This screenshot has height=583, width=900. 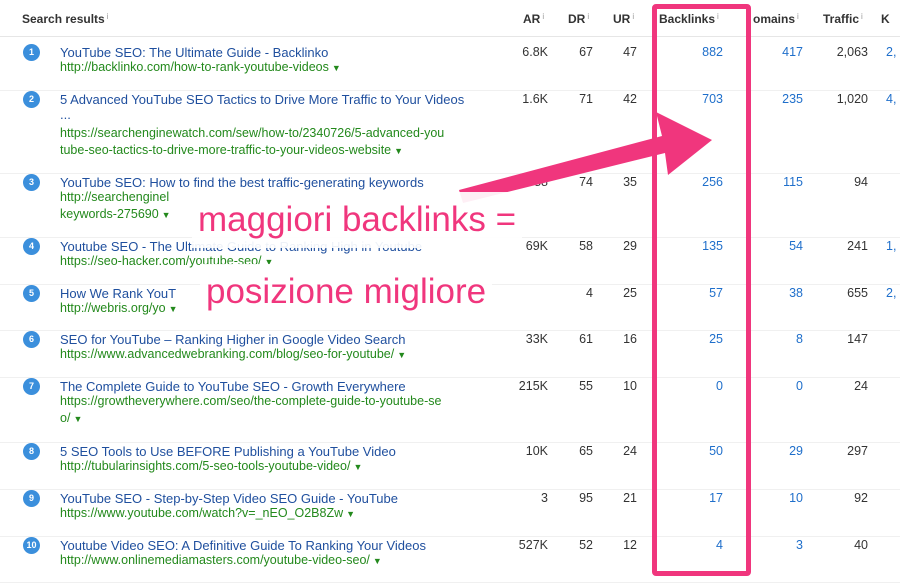 I want to click on result-url-text: http://searchenginel keywords-275690, so click(x=115, y=205).